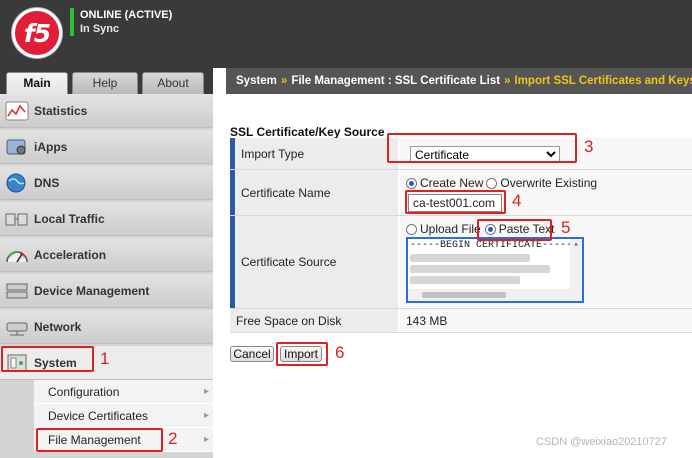 The height and width of the screenshot is (458, 692). Describe the element at coordinates (450, 229) in the screenshot. I see `upload-file-label: Upload File` at that location.